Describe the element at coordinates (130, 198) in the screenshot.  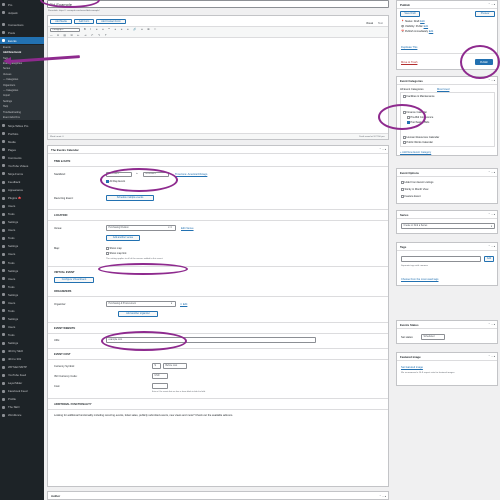
I see `schedule-multiple-events-button: Schedule multiple events` at that location.